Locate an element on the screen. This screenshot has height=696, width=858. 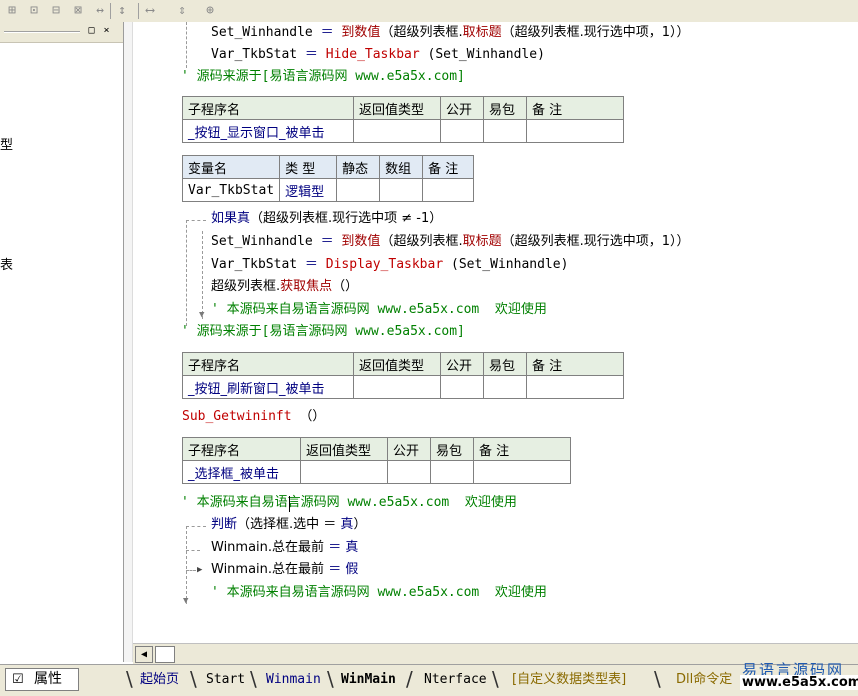
code-line: Sub_Getwininft （） is located at coordinates (253, 417).